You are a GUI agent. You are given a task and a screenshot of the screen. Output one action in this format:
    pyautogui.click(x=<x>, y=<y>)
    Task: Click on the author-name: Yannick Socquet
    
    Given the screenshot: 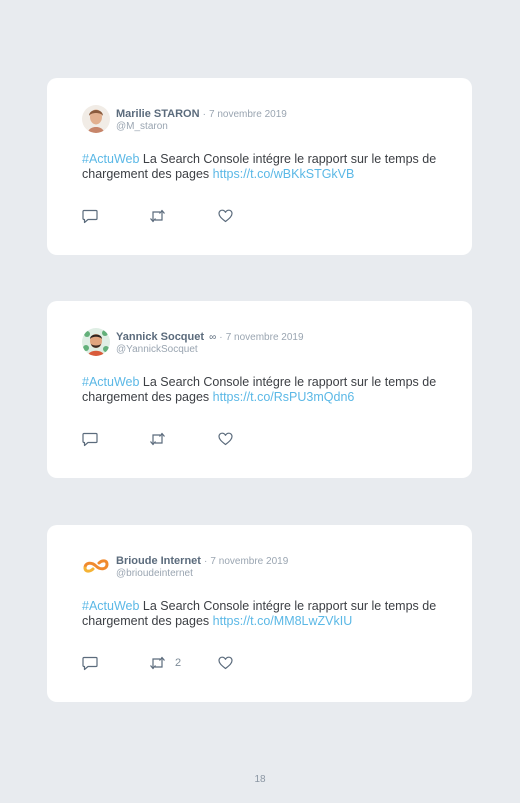 What is the action you would take?
    pyautogui.click(x=160, y=337)
    